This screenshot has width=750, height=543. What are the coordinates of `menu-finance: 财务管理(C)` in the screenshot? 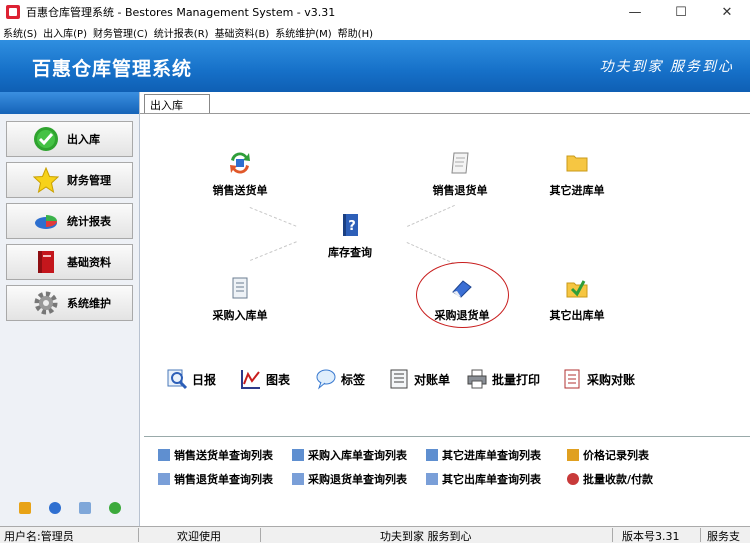 It's located at (120, 32).